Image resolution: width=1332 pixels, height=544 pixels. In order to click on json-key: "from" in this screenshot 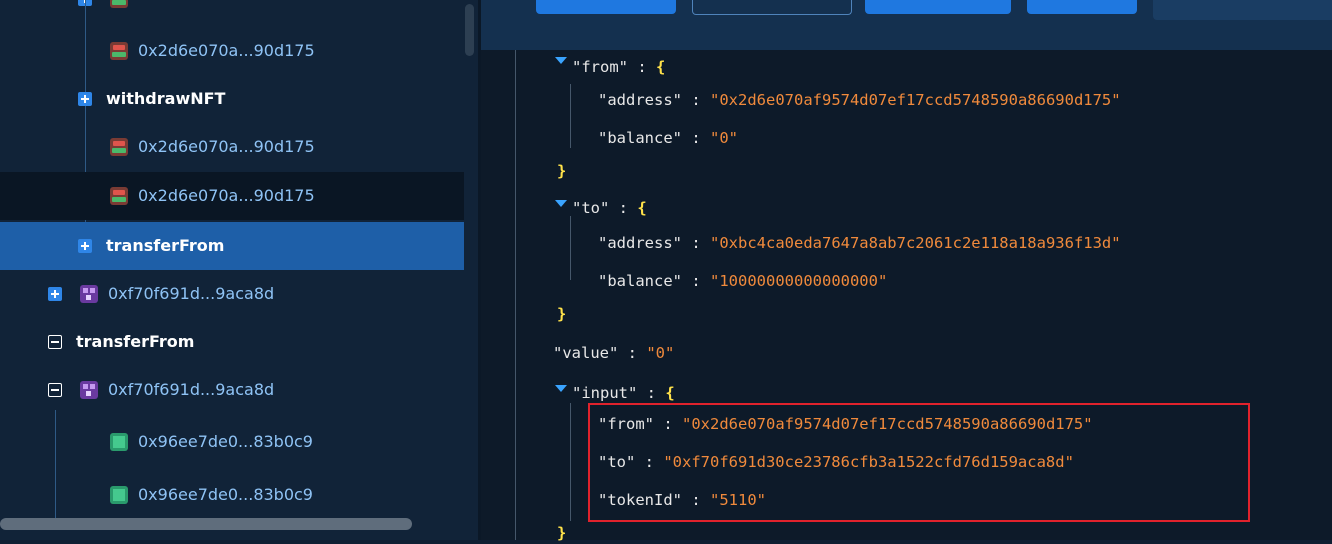, I will do `click(600, 67)`.